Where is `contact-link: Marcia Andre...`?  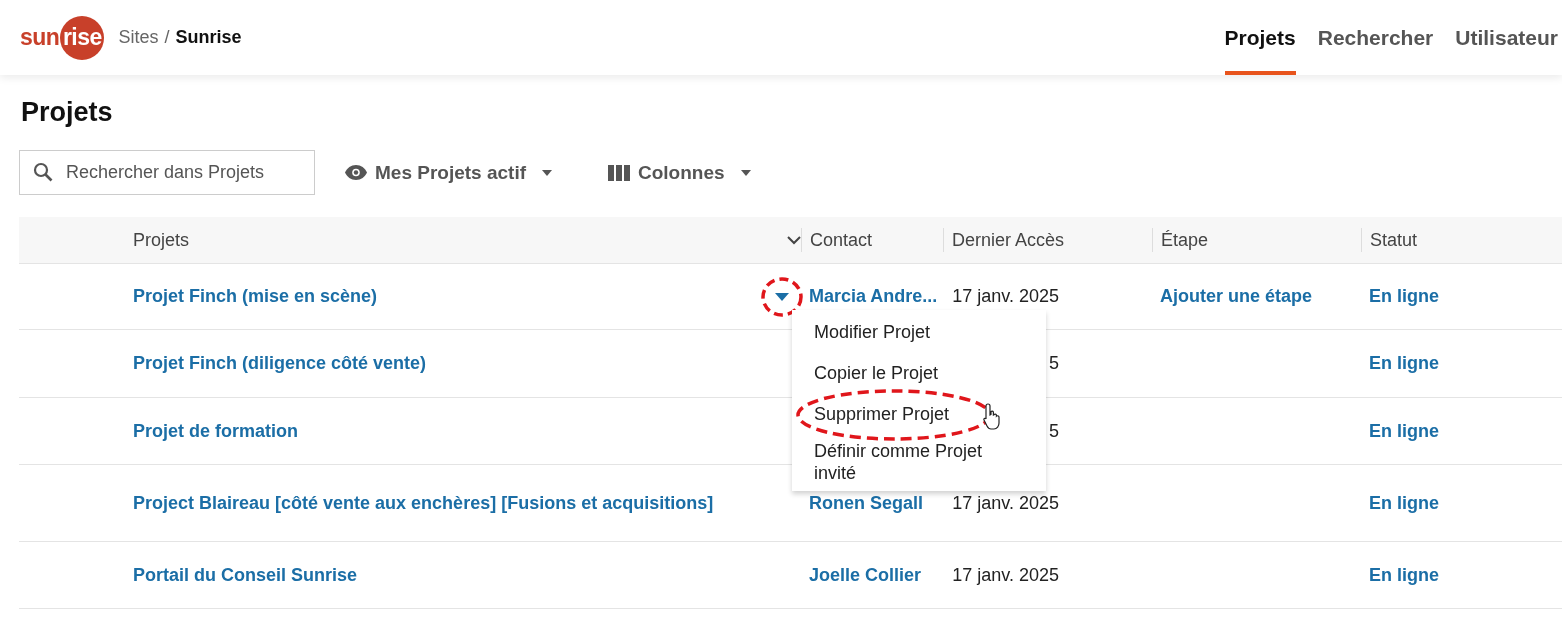
contact-link: Marcia Andre... is located at coordinates (873, 296).